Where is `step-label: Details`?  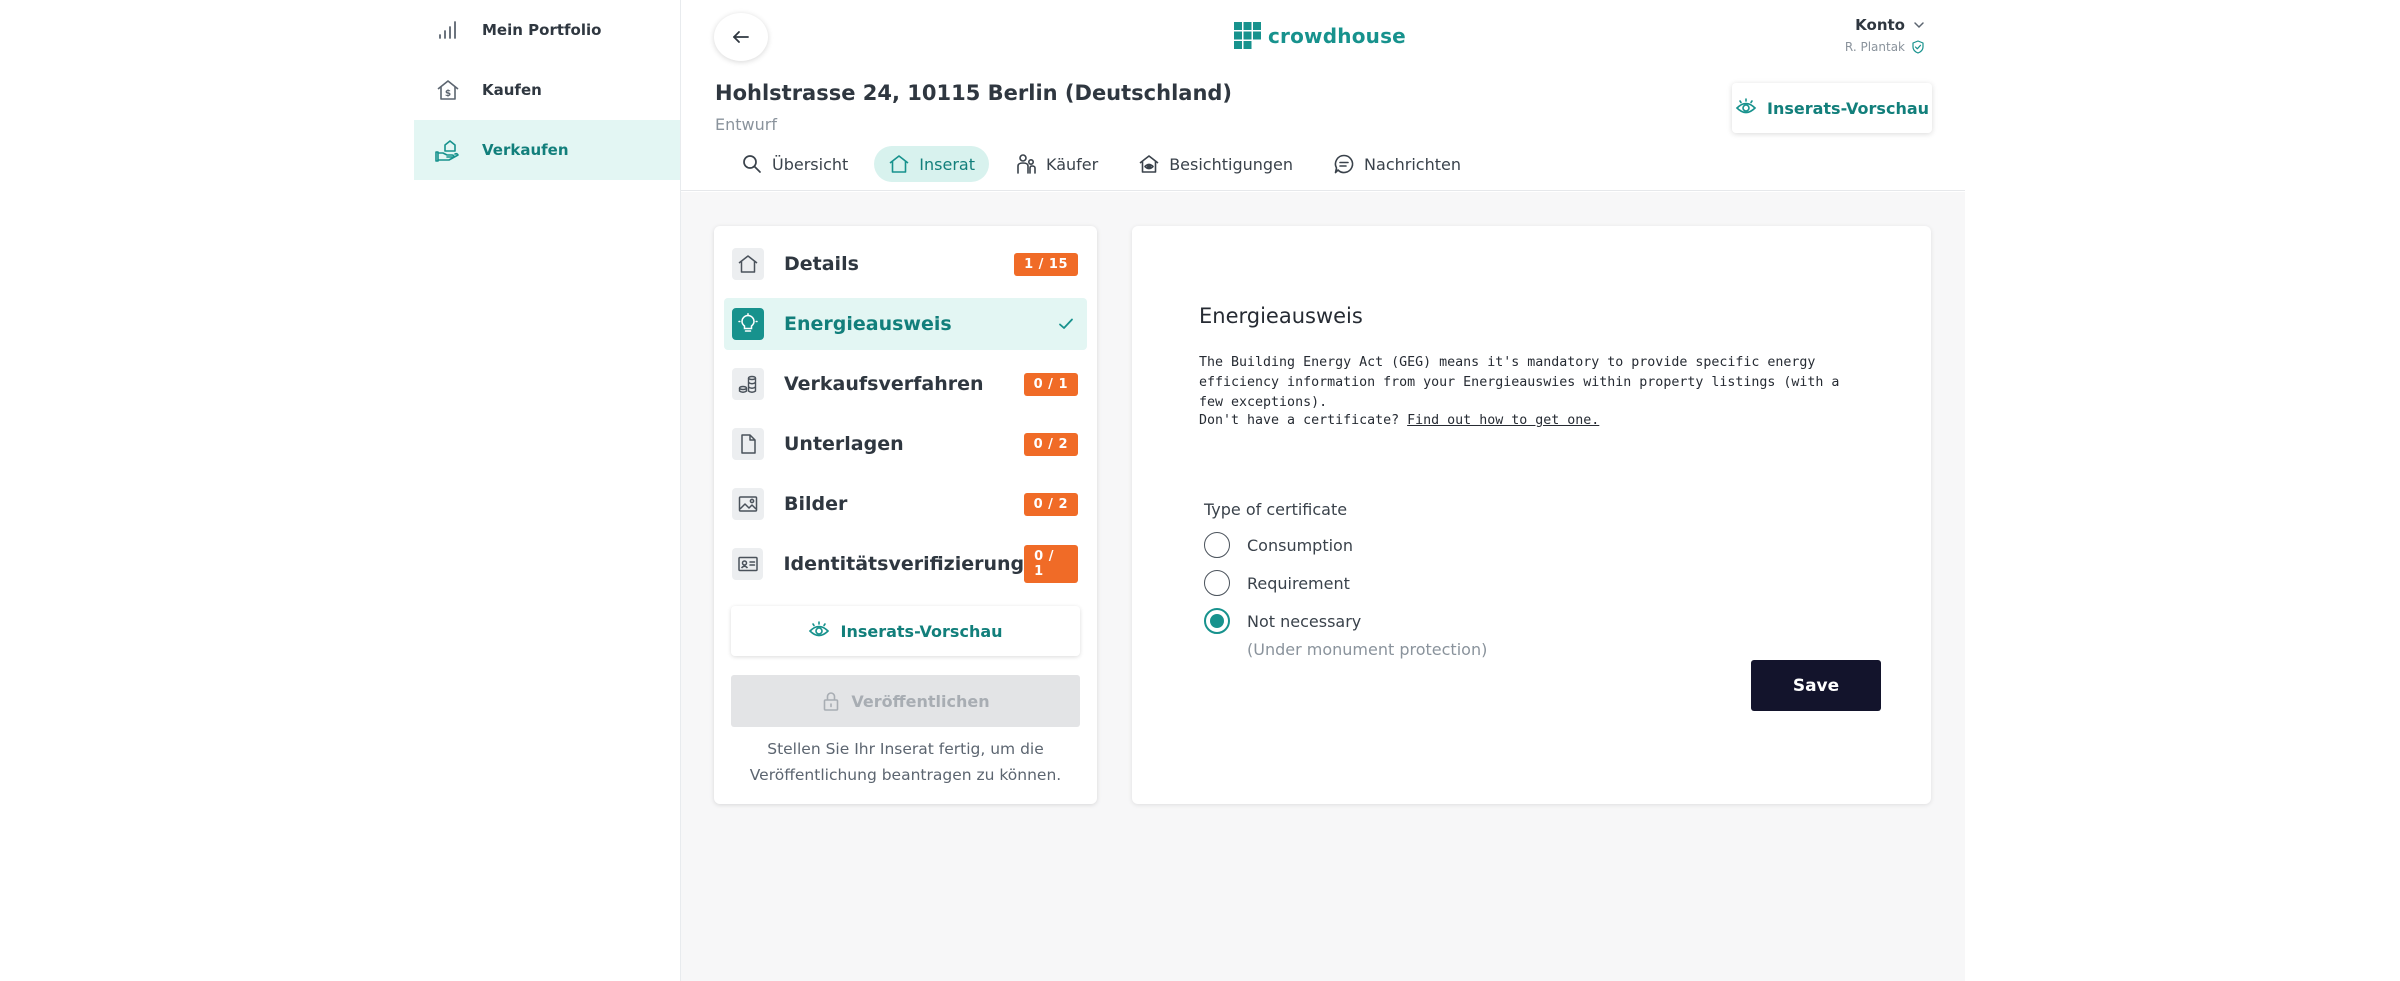
step-label: Details is located at coordinates (821, 264).